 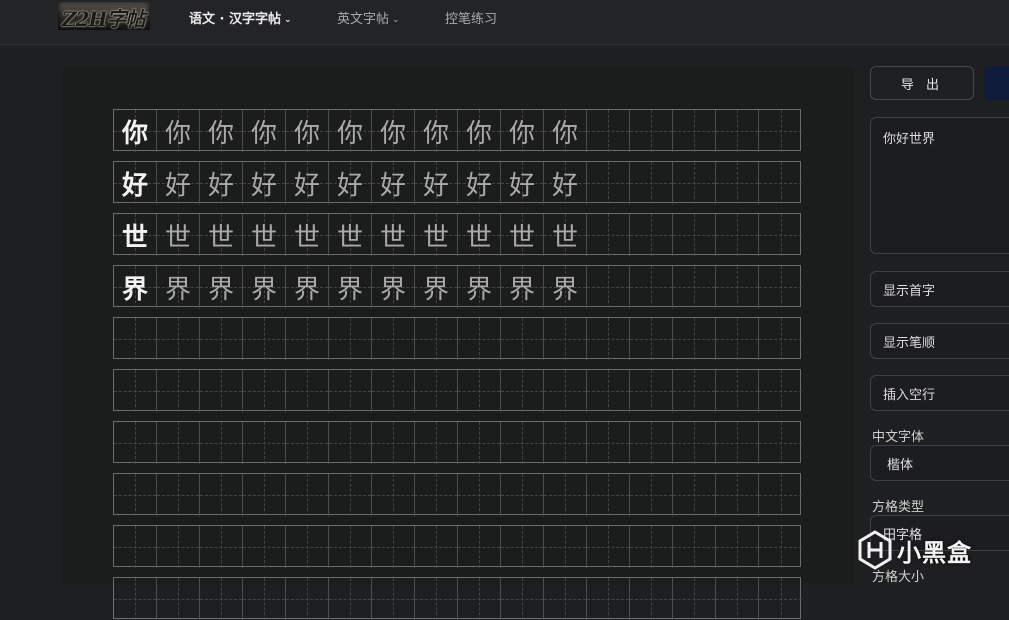 What do you see at coordinates (939, 341) in the screenshot?
I see `show-stroke-order-toggle: 显示笔顺` at bounding box center [939, 341].